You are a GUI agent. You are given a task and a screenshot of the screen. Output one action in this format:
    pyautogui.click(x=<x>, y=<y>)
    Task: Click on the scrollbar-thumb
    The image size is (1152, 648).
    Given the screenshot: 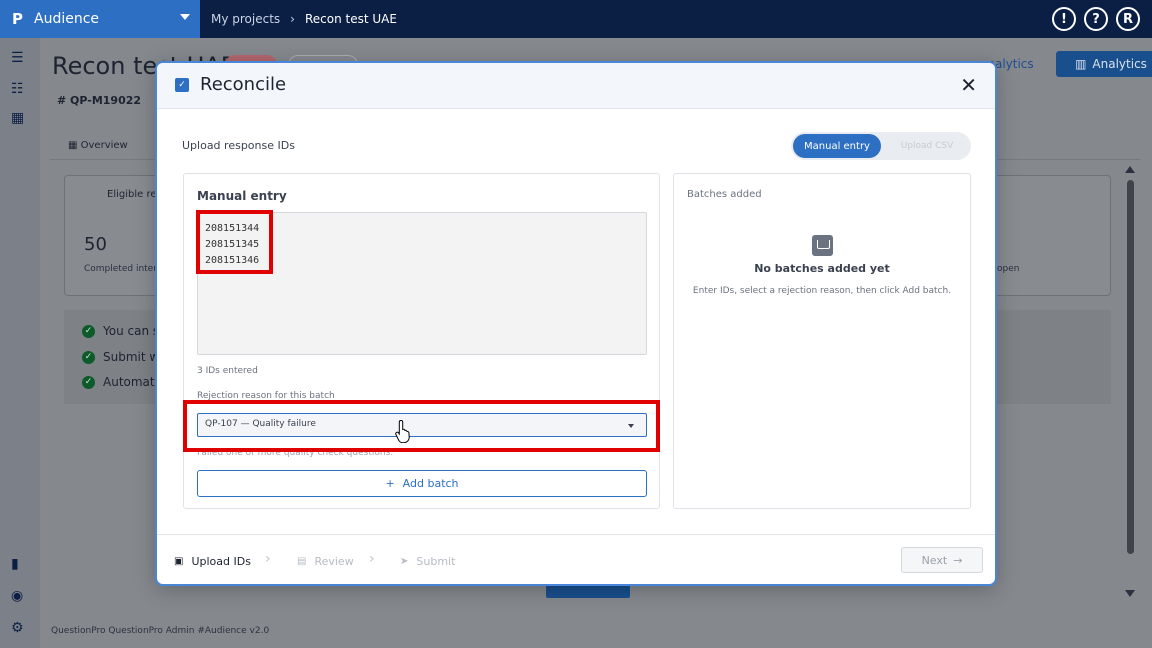 What is the action you would take?
    pyautogui.click(x=1130, y=367)
    